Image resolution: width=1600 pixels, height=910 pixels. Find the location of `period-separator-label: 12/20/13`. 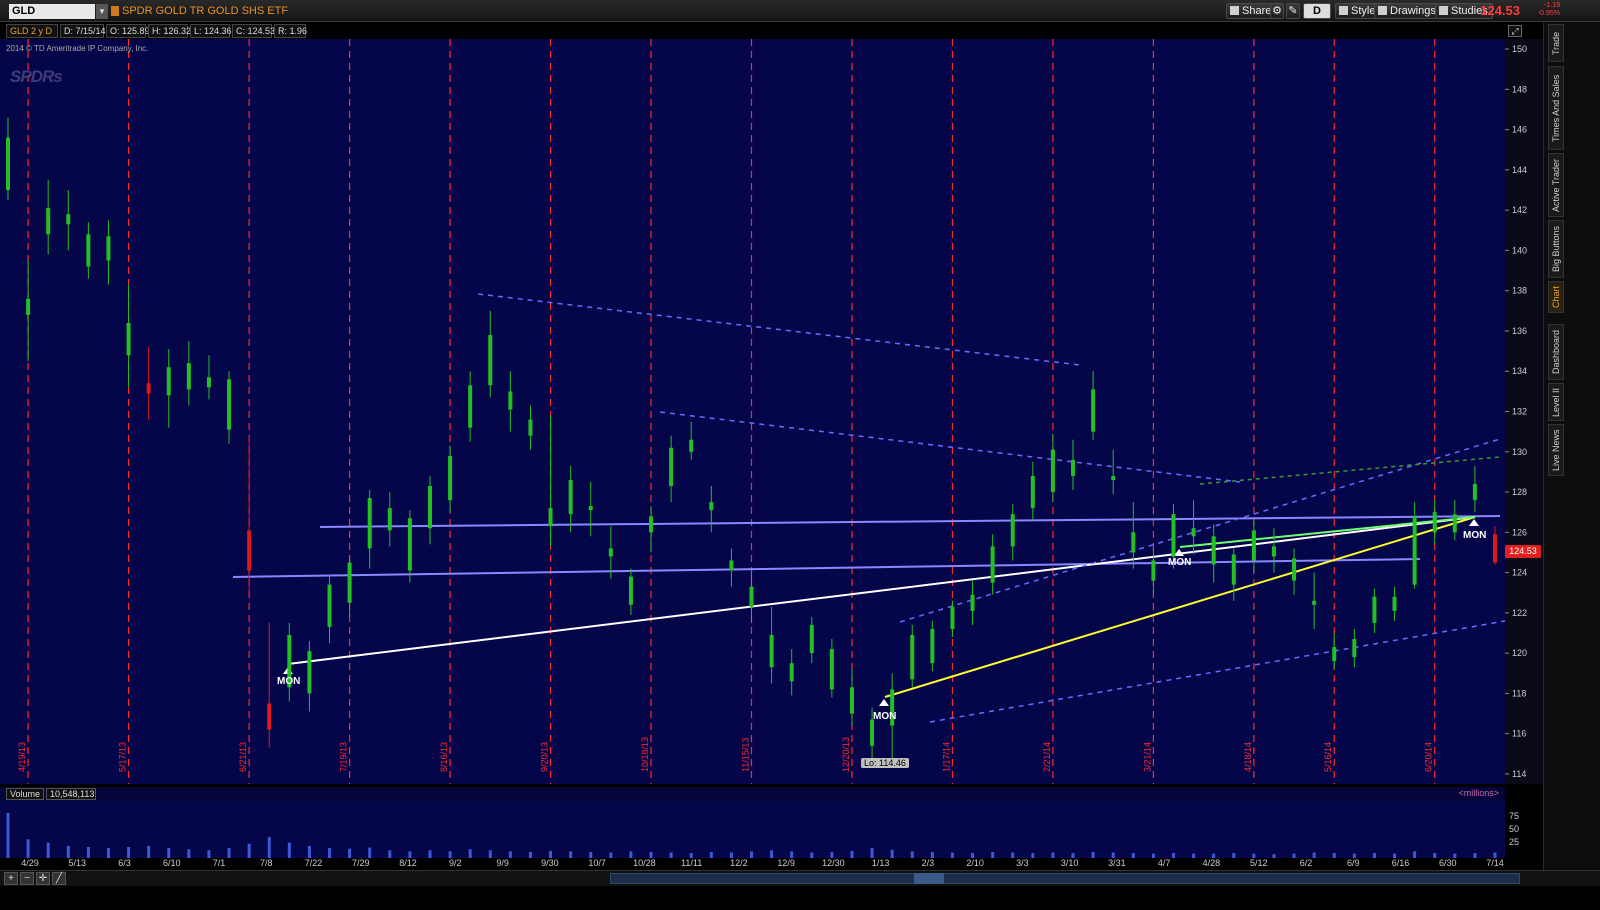

period-separator-label: 12/20/13 is located at coordinates (846, 754).